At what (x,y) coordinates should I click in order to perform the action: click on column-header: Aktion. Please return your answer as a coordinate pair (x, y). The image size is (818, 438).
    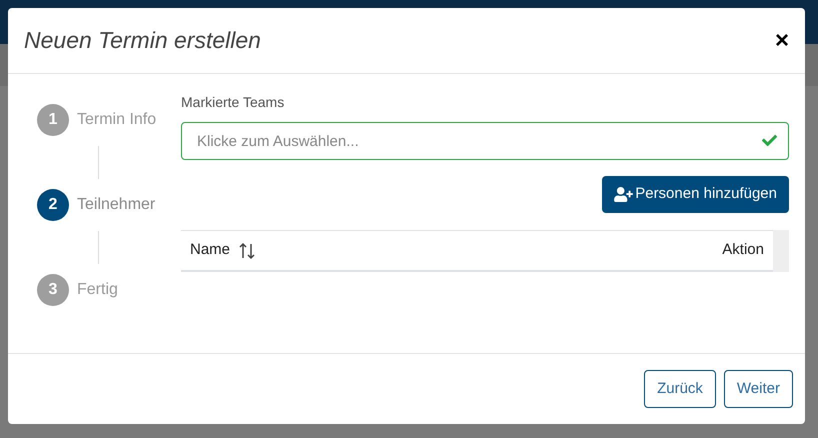
    Looking at the image, I should click on (743, 250).